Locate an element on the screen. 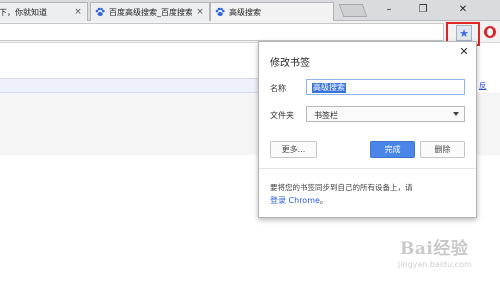 The height and width of the screenshot is (284, 500). baidu-jingyan-watermark: Bai经验 jingyan.baidu.com is located at coordinates (439, 256).